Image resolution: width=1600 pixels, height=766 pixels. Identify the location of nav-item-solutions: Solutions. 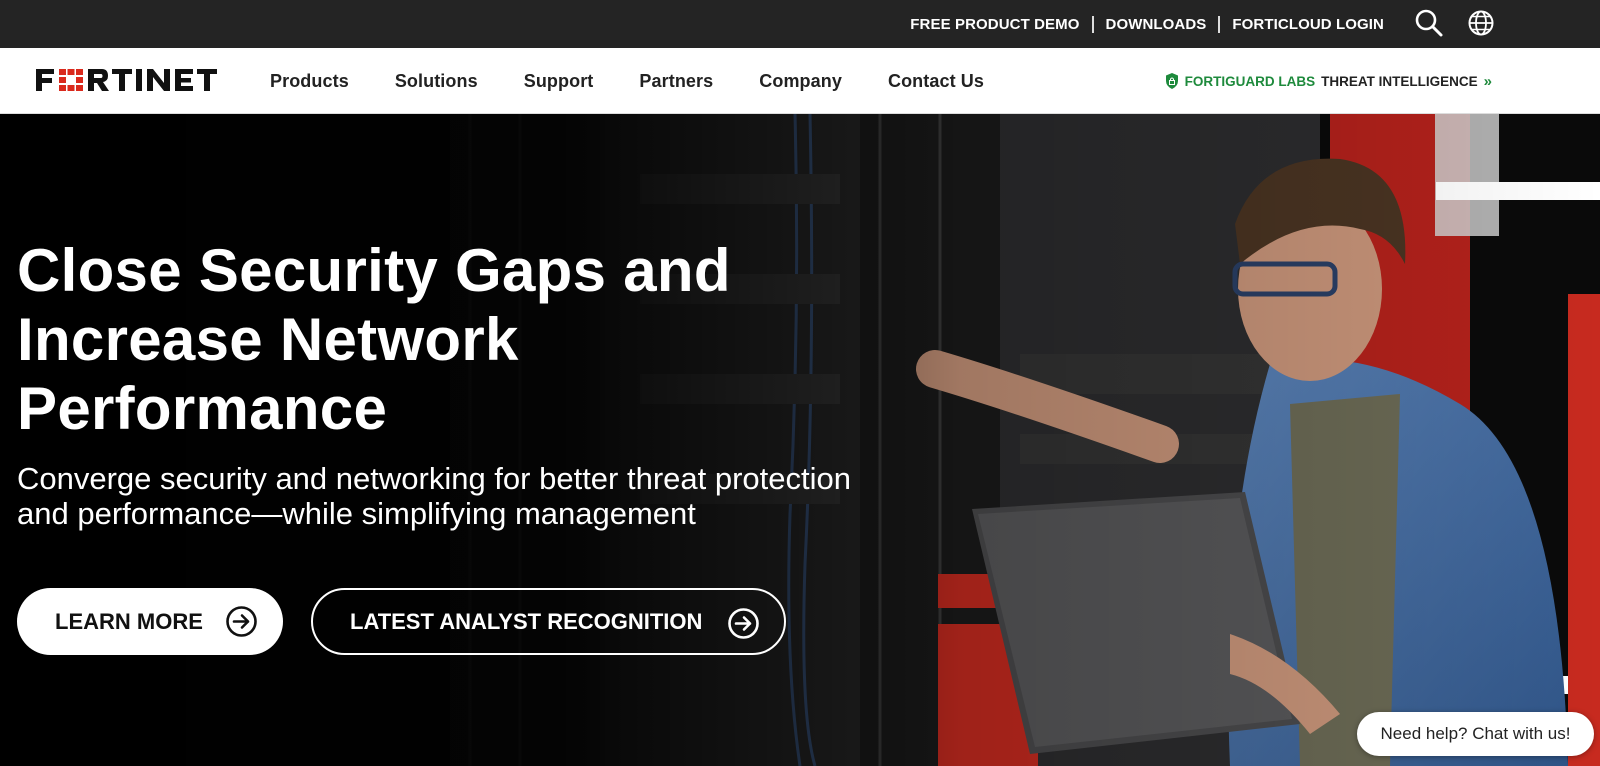
(436, 81).